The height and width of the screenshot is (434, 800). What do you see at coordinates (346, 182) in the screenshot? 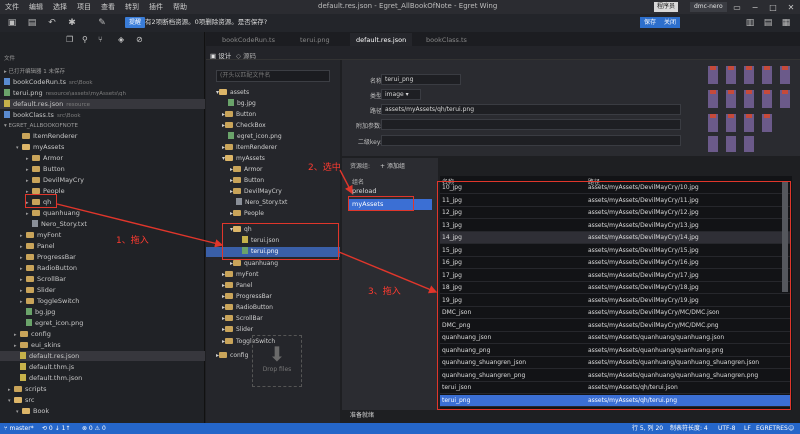
I see `arrow-step2` at bounding box center [346, 182].